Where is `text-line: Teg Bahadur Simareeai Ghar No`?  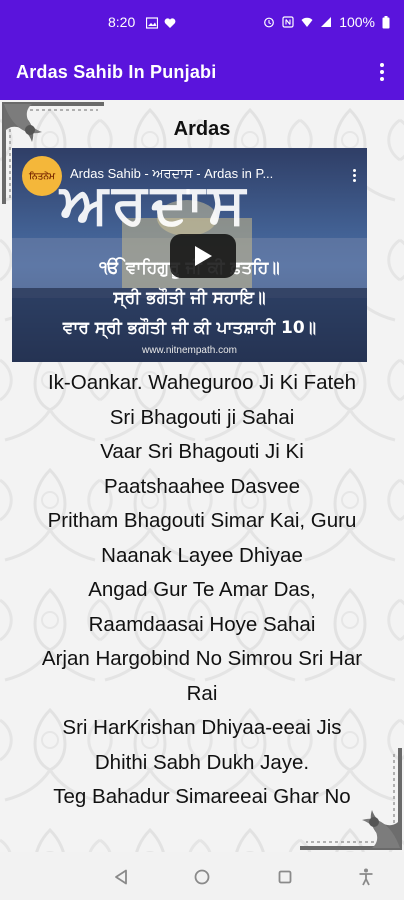 text-line: Teg Bahadur Simareeai Ghar No is located at coordinates (202, 796).